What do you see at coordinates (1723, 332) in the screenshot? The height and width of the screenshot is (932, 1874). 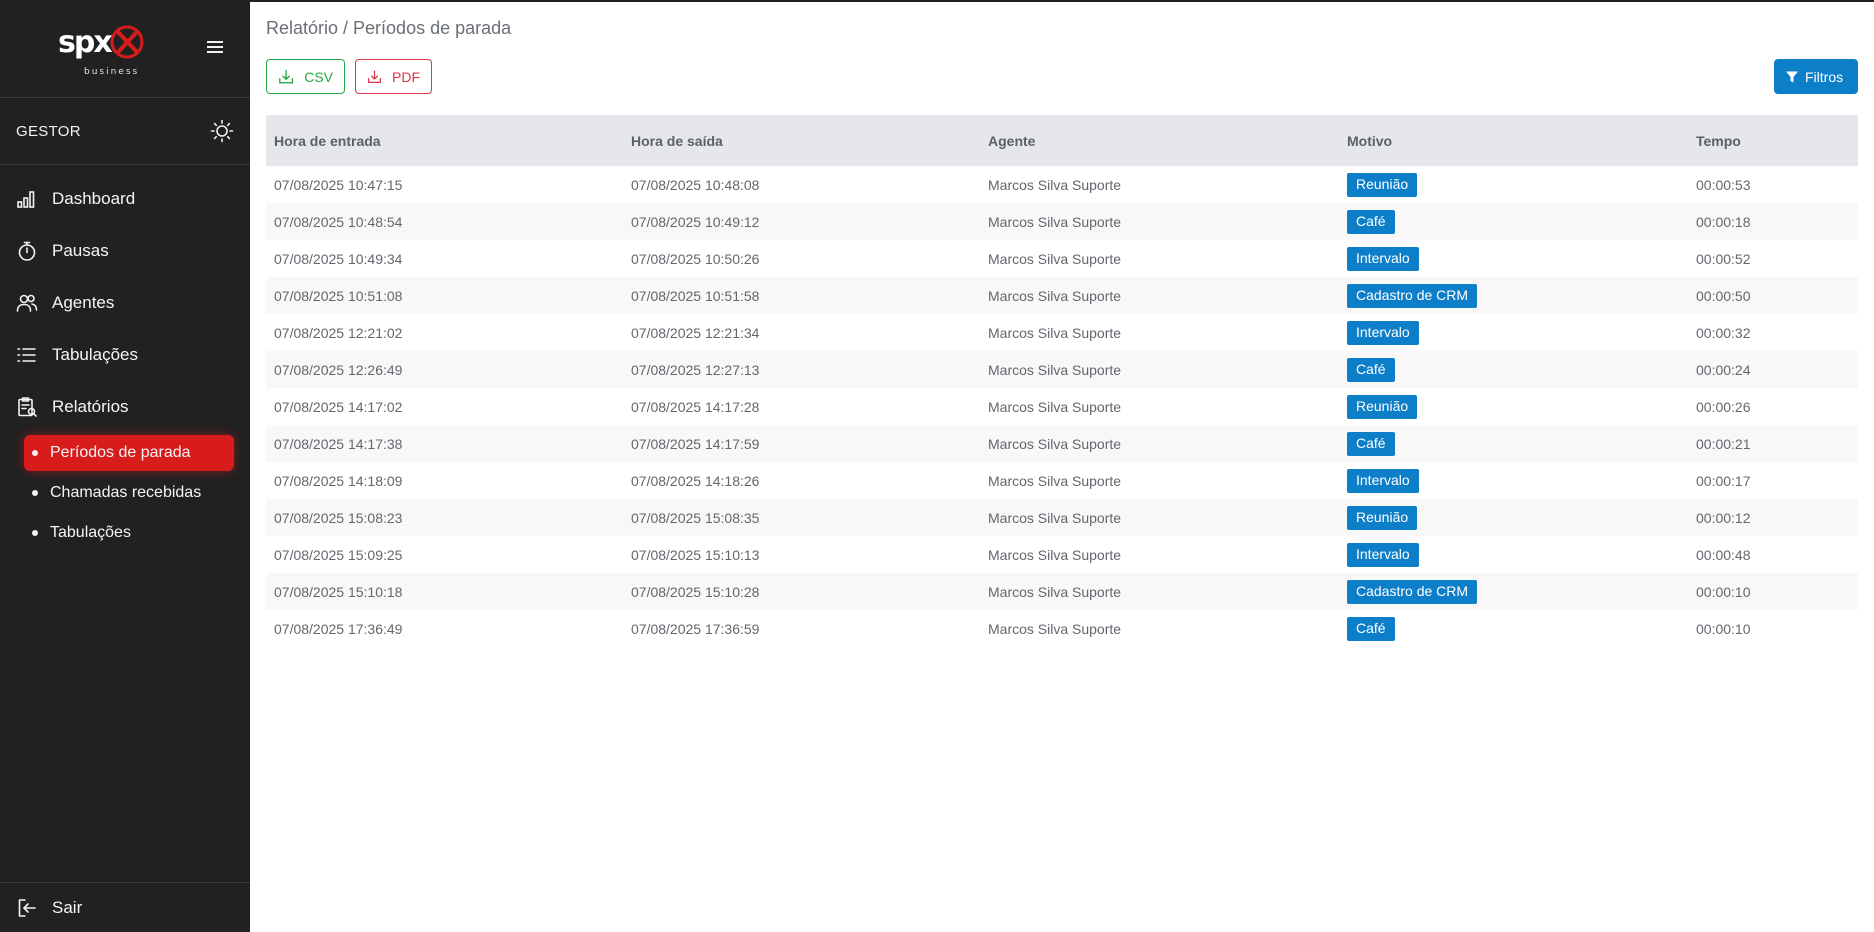 I see `duration-cell: 00:00:32` at bounding box center [1723, 332].